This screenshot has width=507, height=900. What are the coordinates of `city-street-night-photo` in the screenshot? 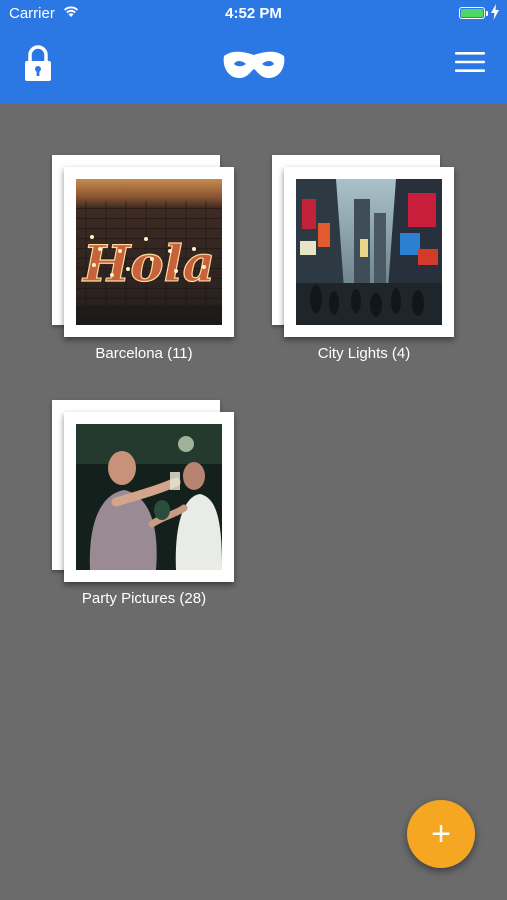 It's located at (369, 252).